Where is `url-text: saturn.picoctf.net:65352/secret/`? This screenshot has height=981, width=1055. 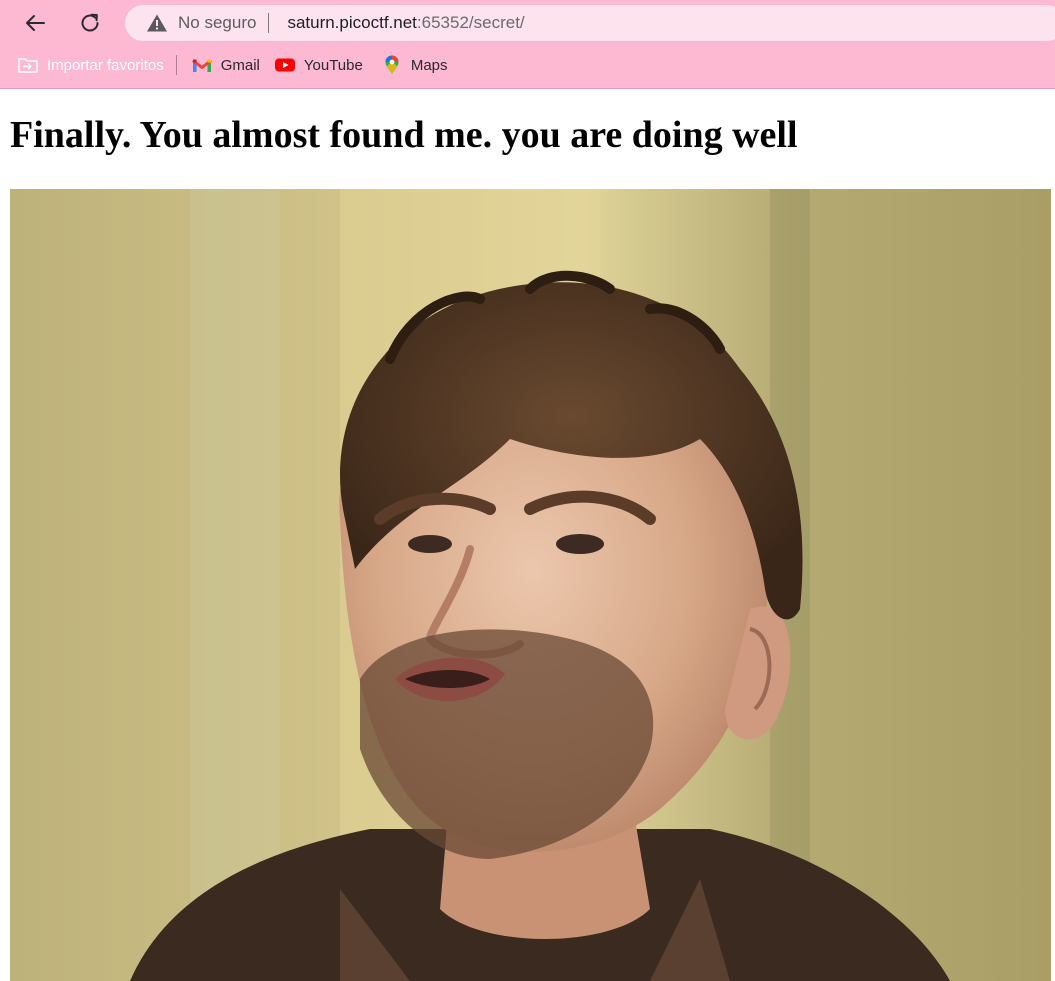 url-text: saturn.picoctf.net:65352/secret/ is located at coordinates (405, 23).